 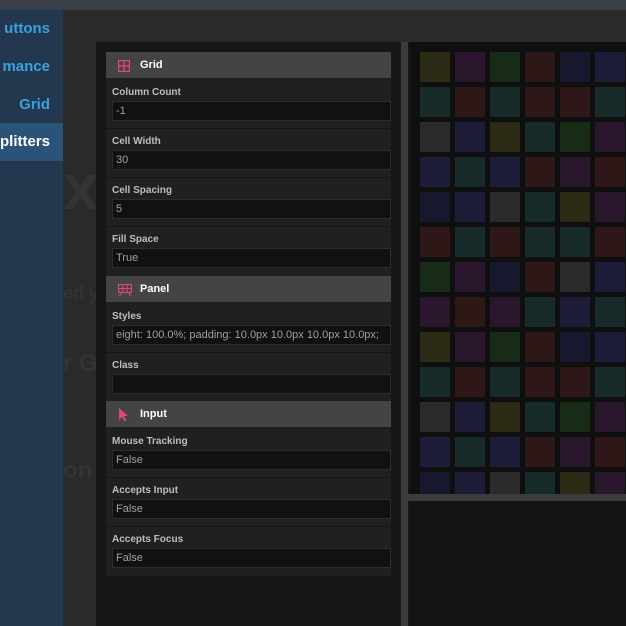 What do you see at coordinates (125, 290) in the screenshot?
I see `panel-icon` at bounding box center [125, 290].